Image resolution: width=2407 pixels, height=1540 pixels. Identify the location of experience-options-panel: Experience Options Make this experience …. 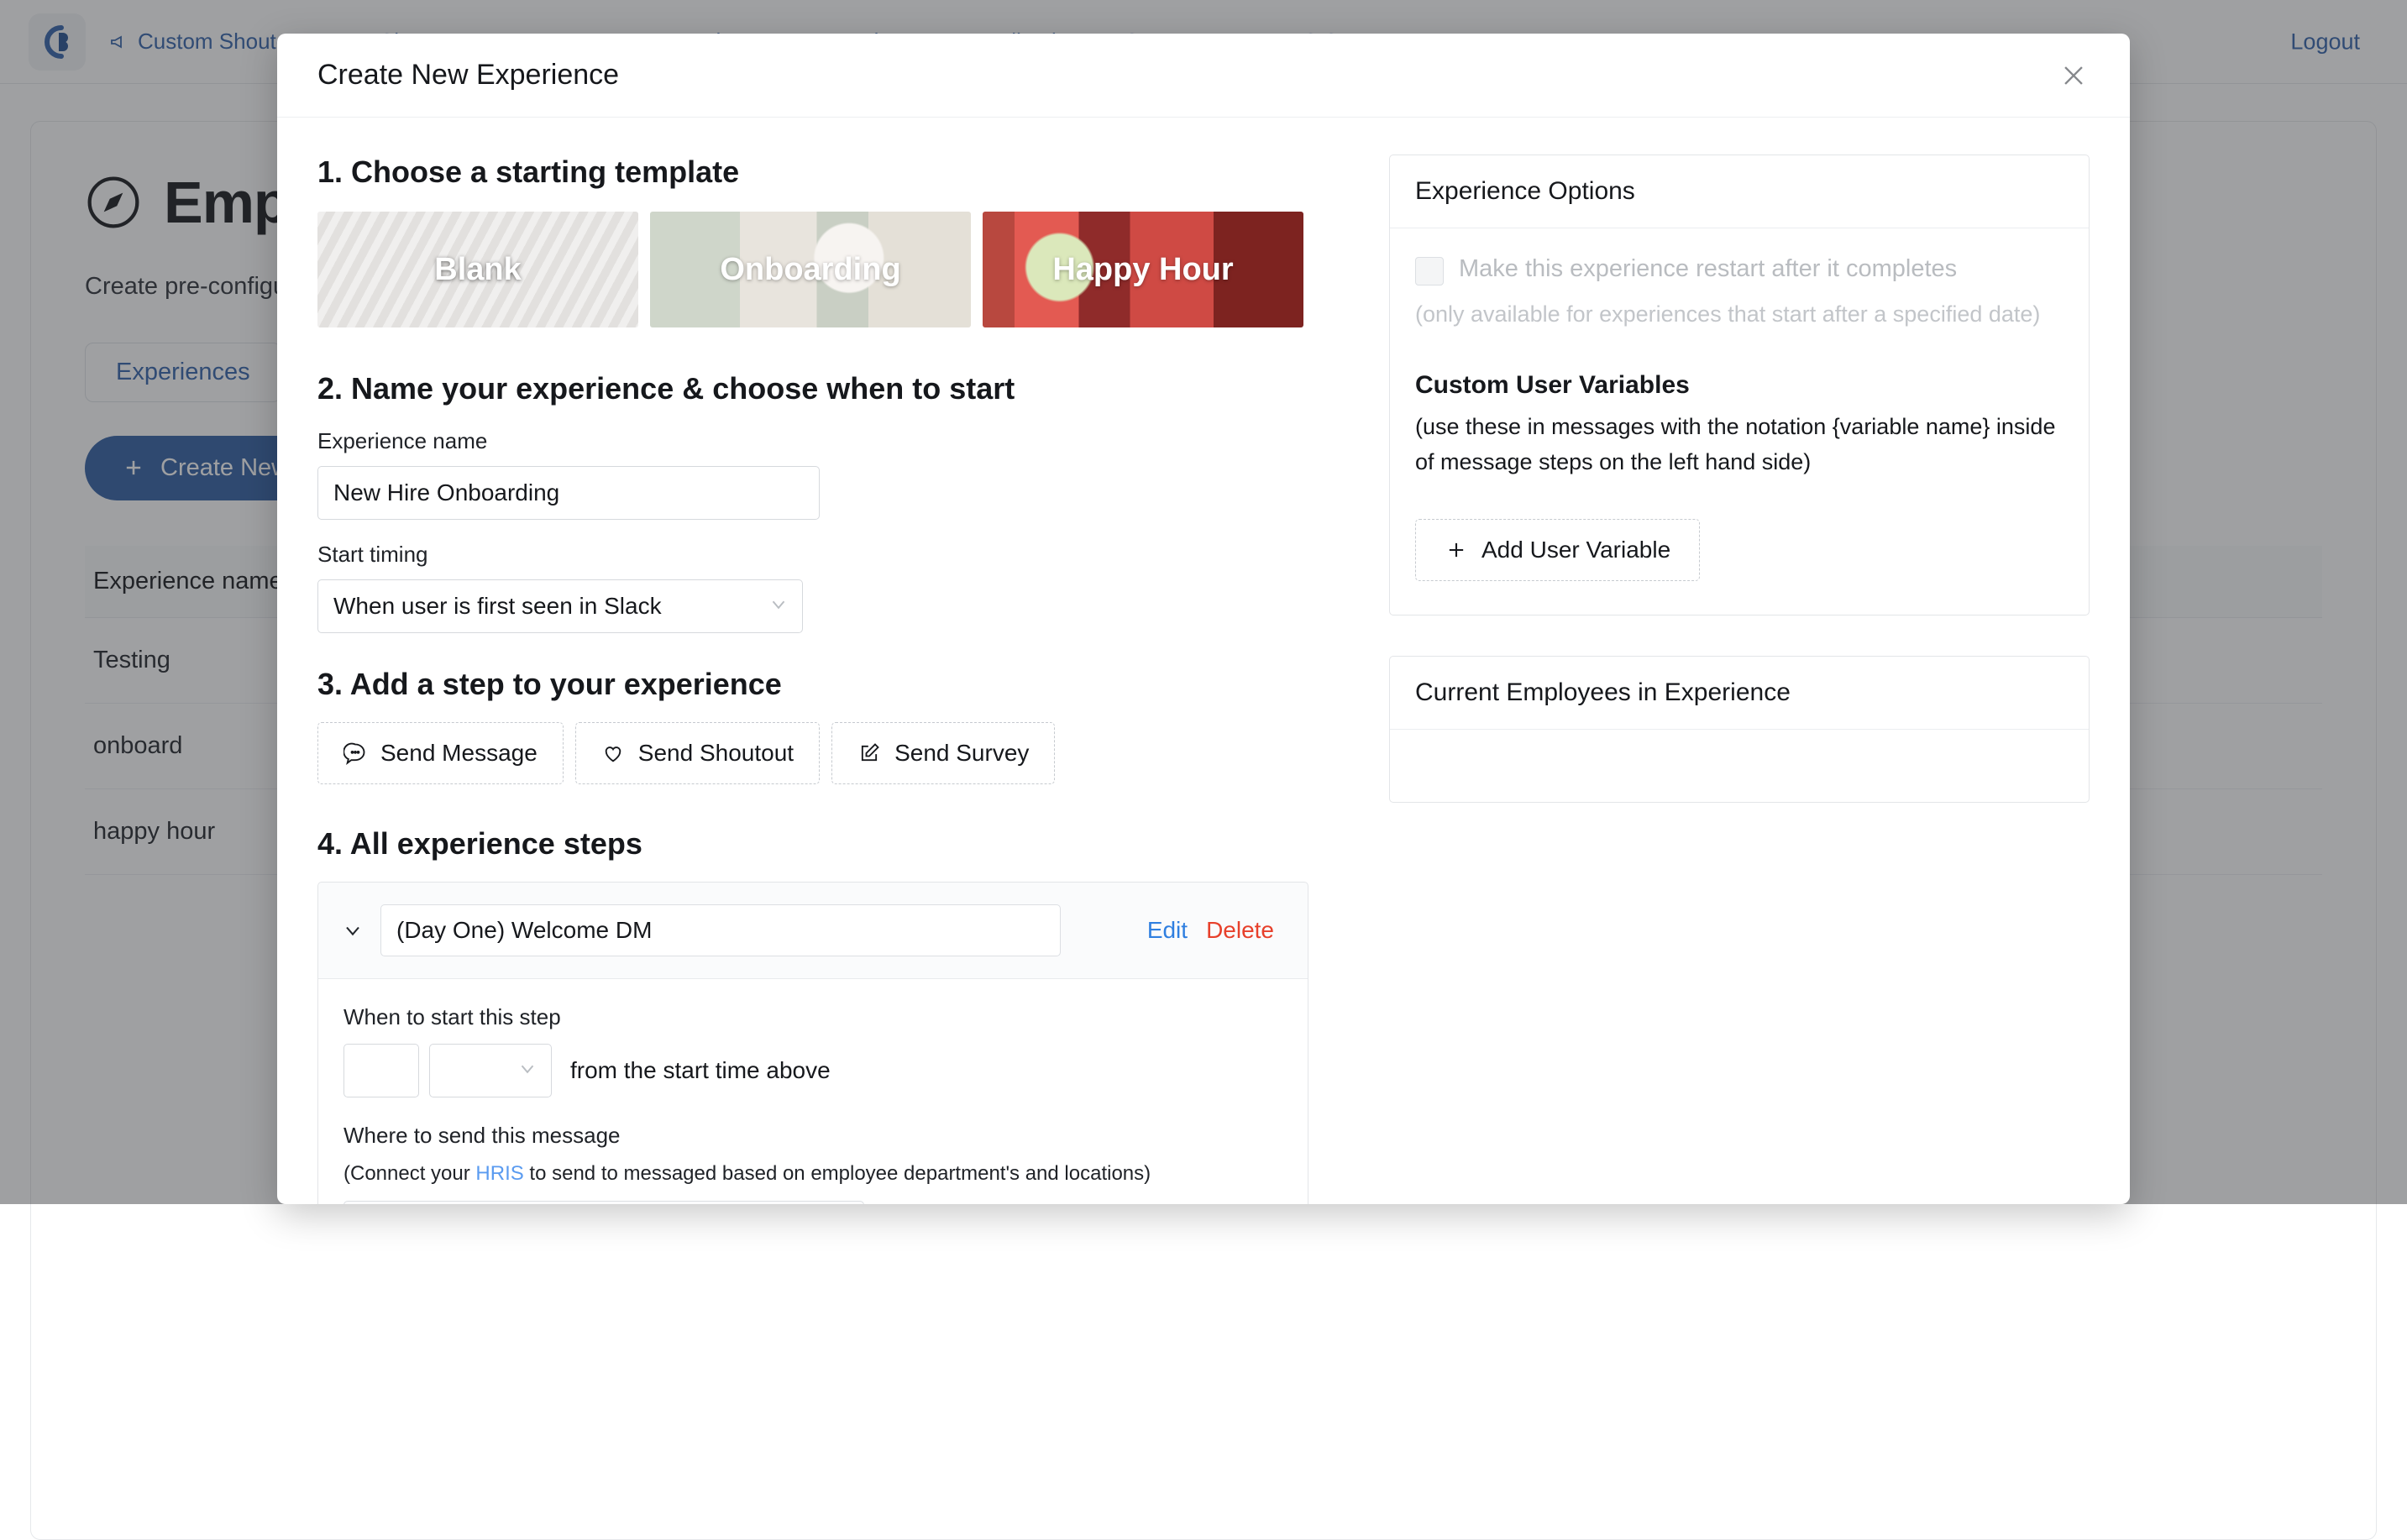
(1740, 385).